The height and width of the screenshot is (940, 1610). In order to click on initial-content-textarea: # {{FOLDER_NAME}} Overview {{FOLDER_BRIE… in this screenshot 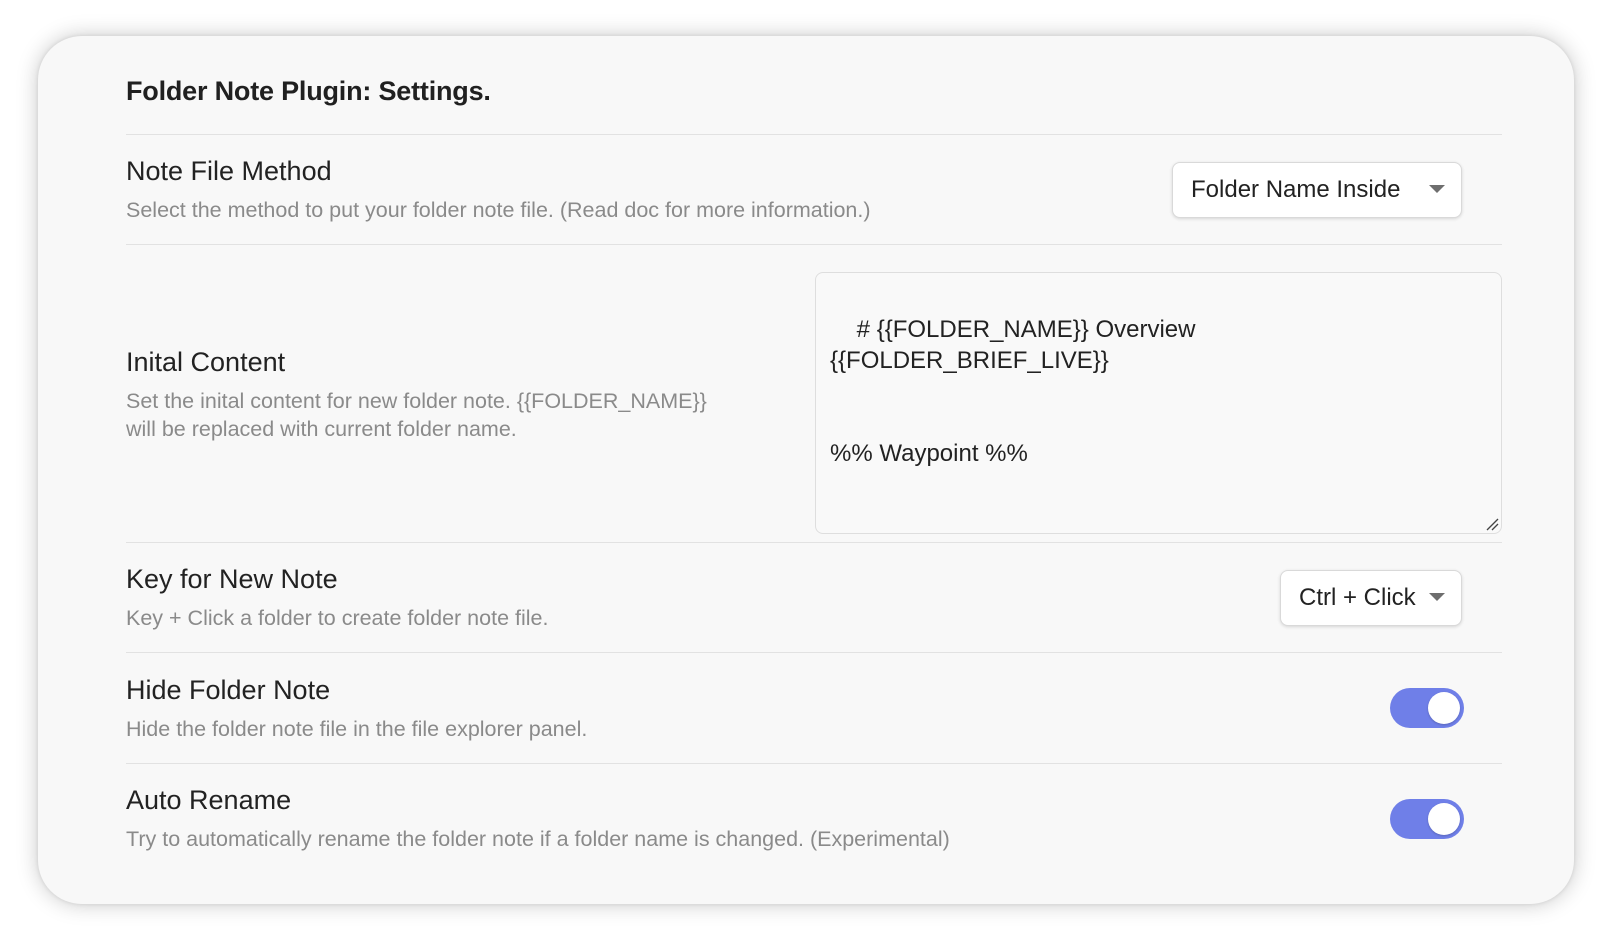, I will do `click(1158, 403)`.